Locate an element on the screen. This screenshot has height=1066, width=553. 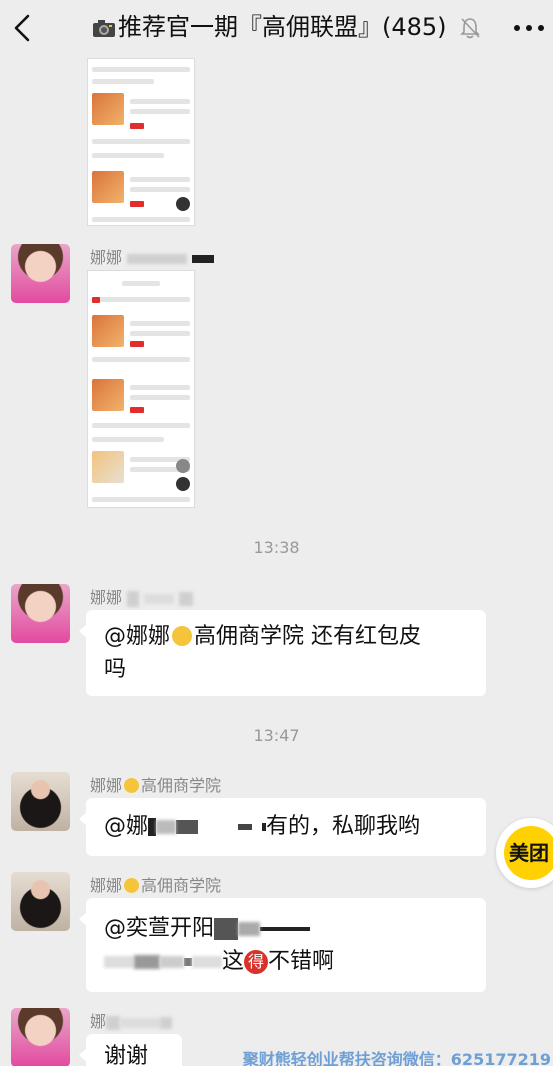
chat-header: 推荐官一期『高佣联盟』(485) is located at coordinates (276, 29).